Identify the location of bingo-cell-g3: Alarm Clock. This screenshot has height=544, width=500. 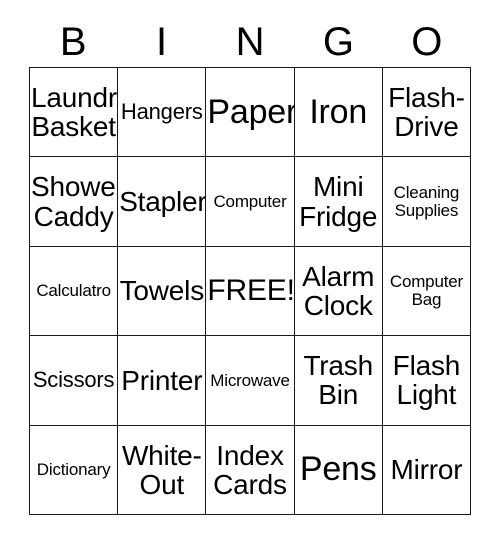
(338, 291).